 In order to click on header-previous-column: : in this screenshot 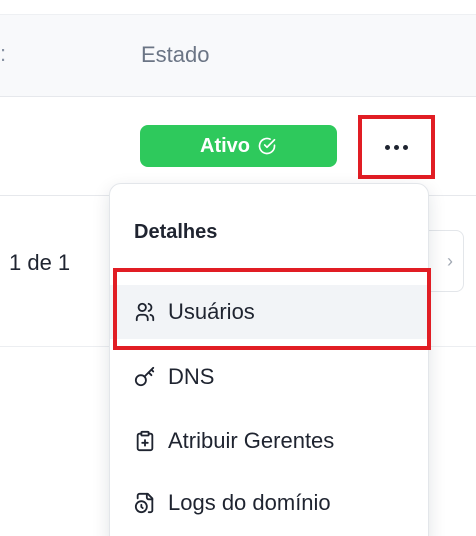, I will do `click(3, 53)`.